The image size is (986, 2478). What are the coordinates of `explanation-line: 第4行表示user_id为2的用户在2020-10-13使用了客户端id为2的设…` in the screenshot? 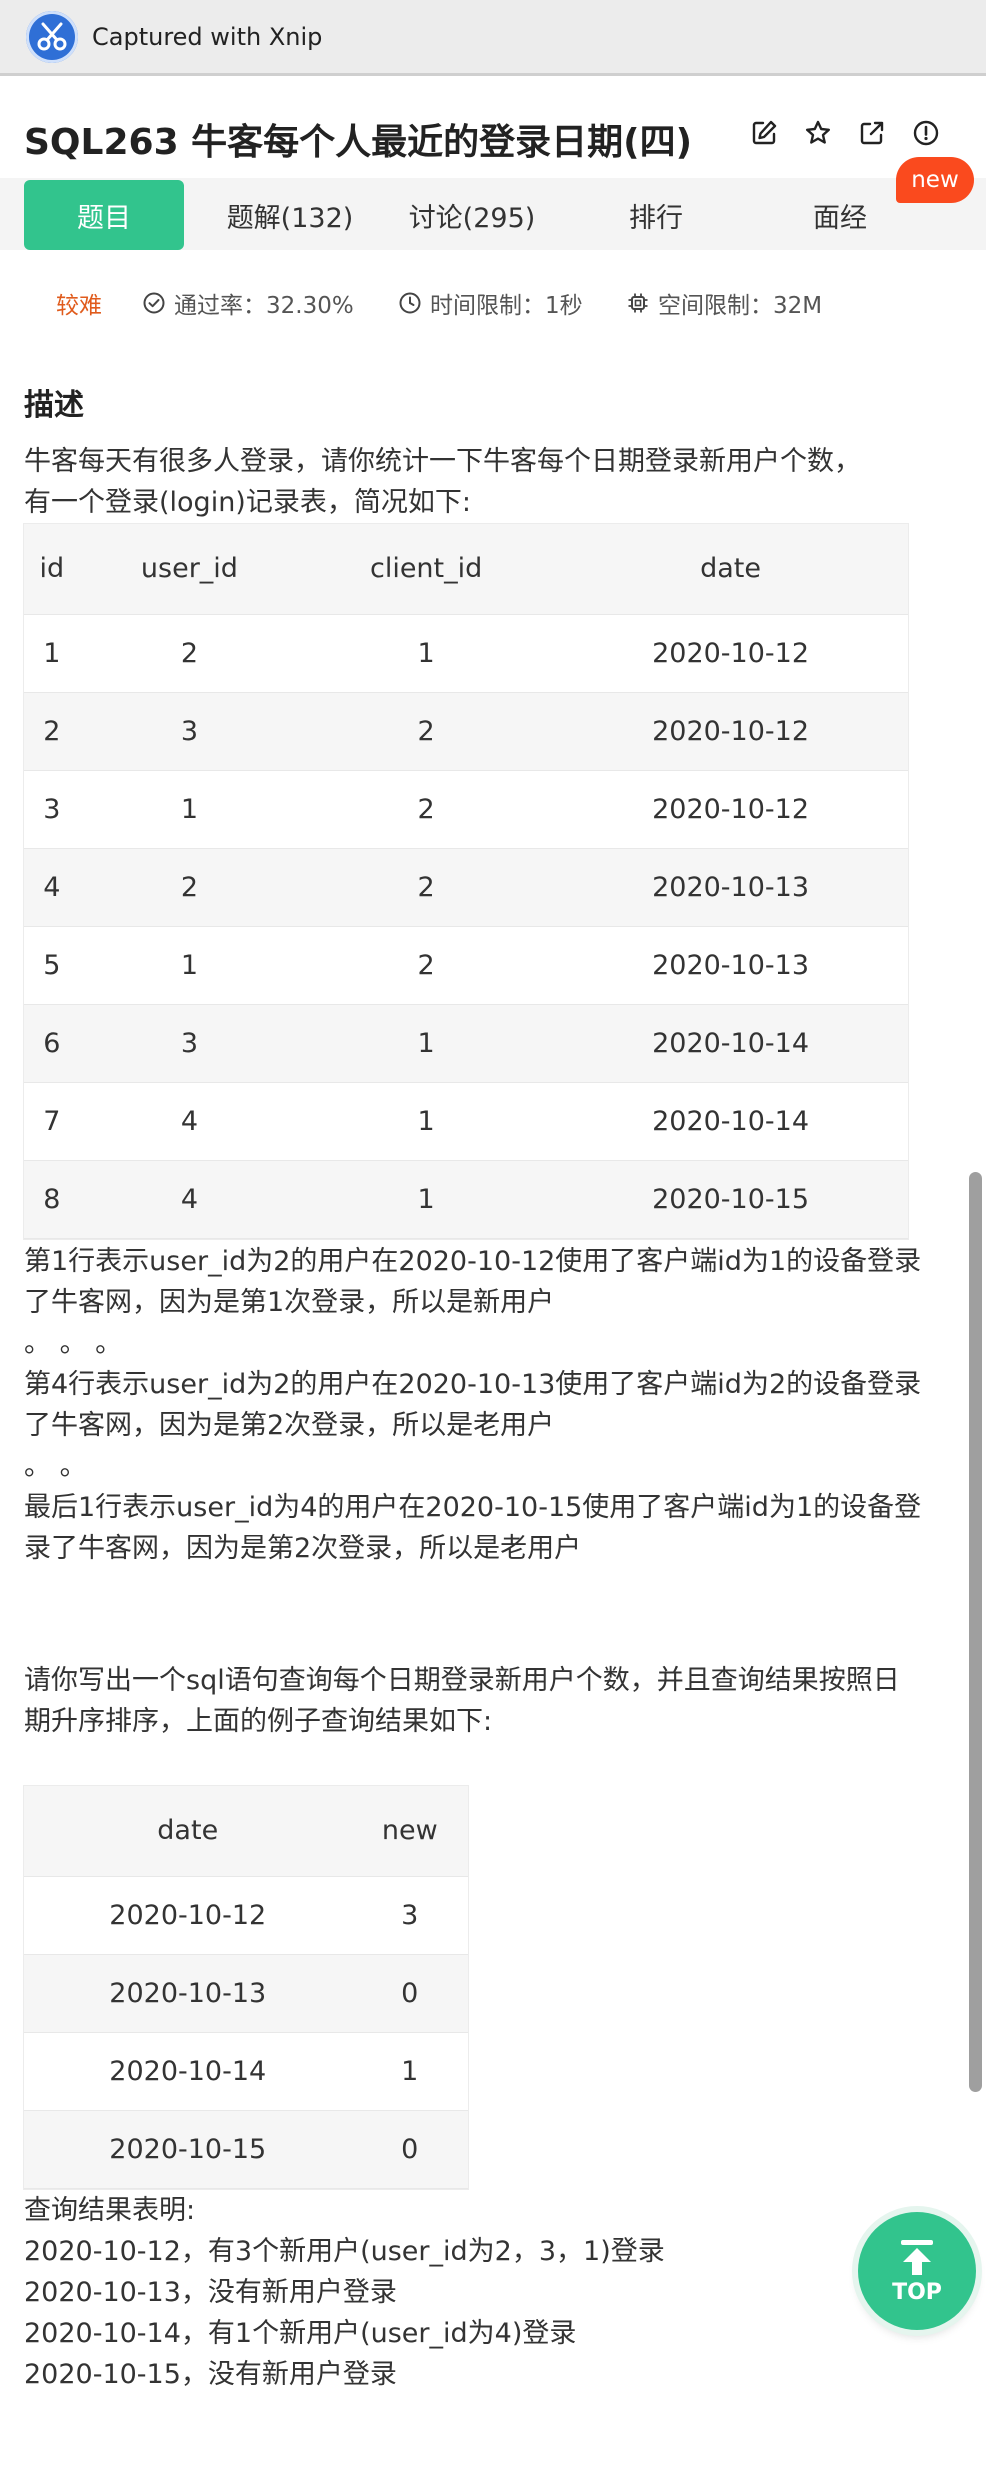 It's located at (473, 1384).